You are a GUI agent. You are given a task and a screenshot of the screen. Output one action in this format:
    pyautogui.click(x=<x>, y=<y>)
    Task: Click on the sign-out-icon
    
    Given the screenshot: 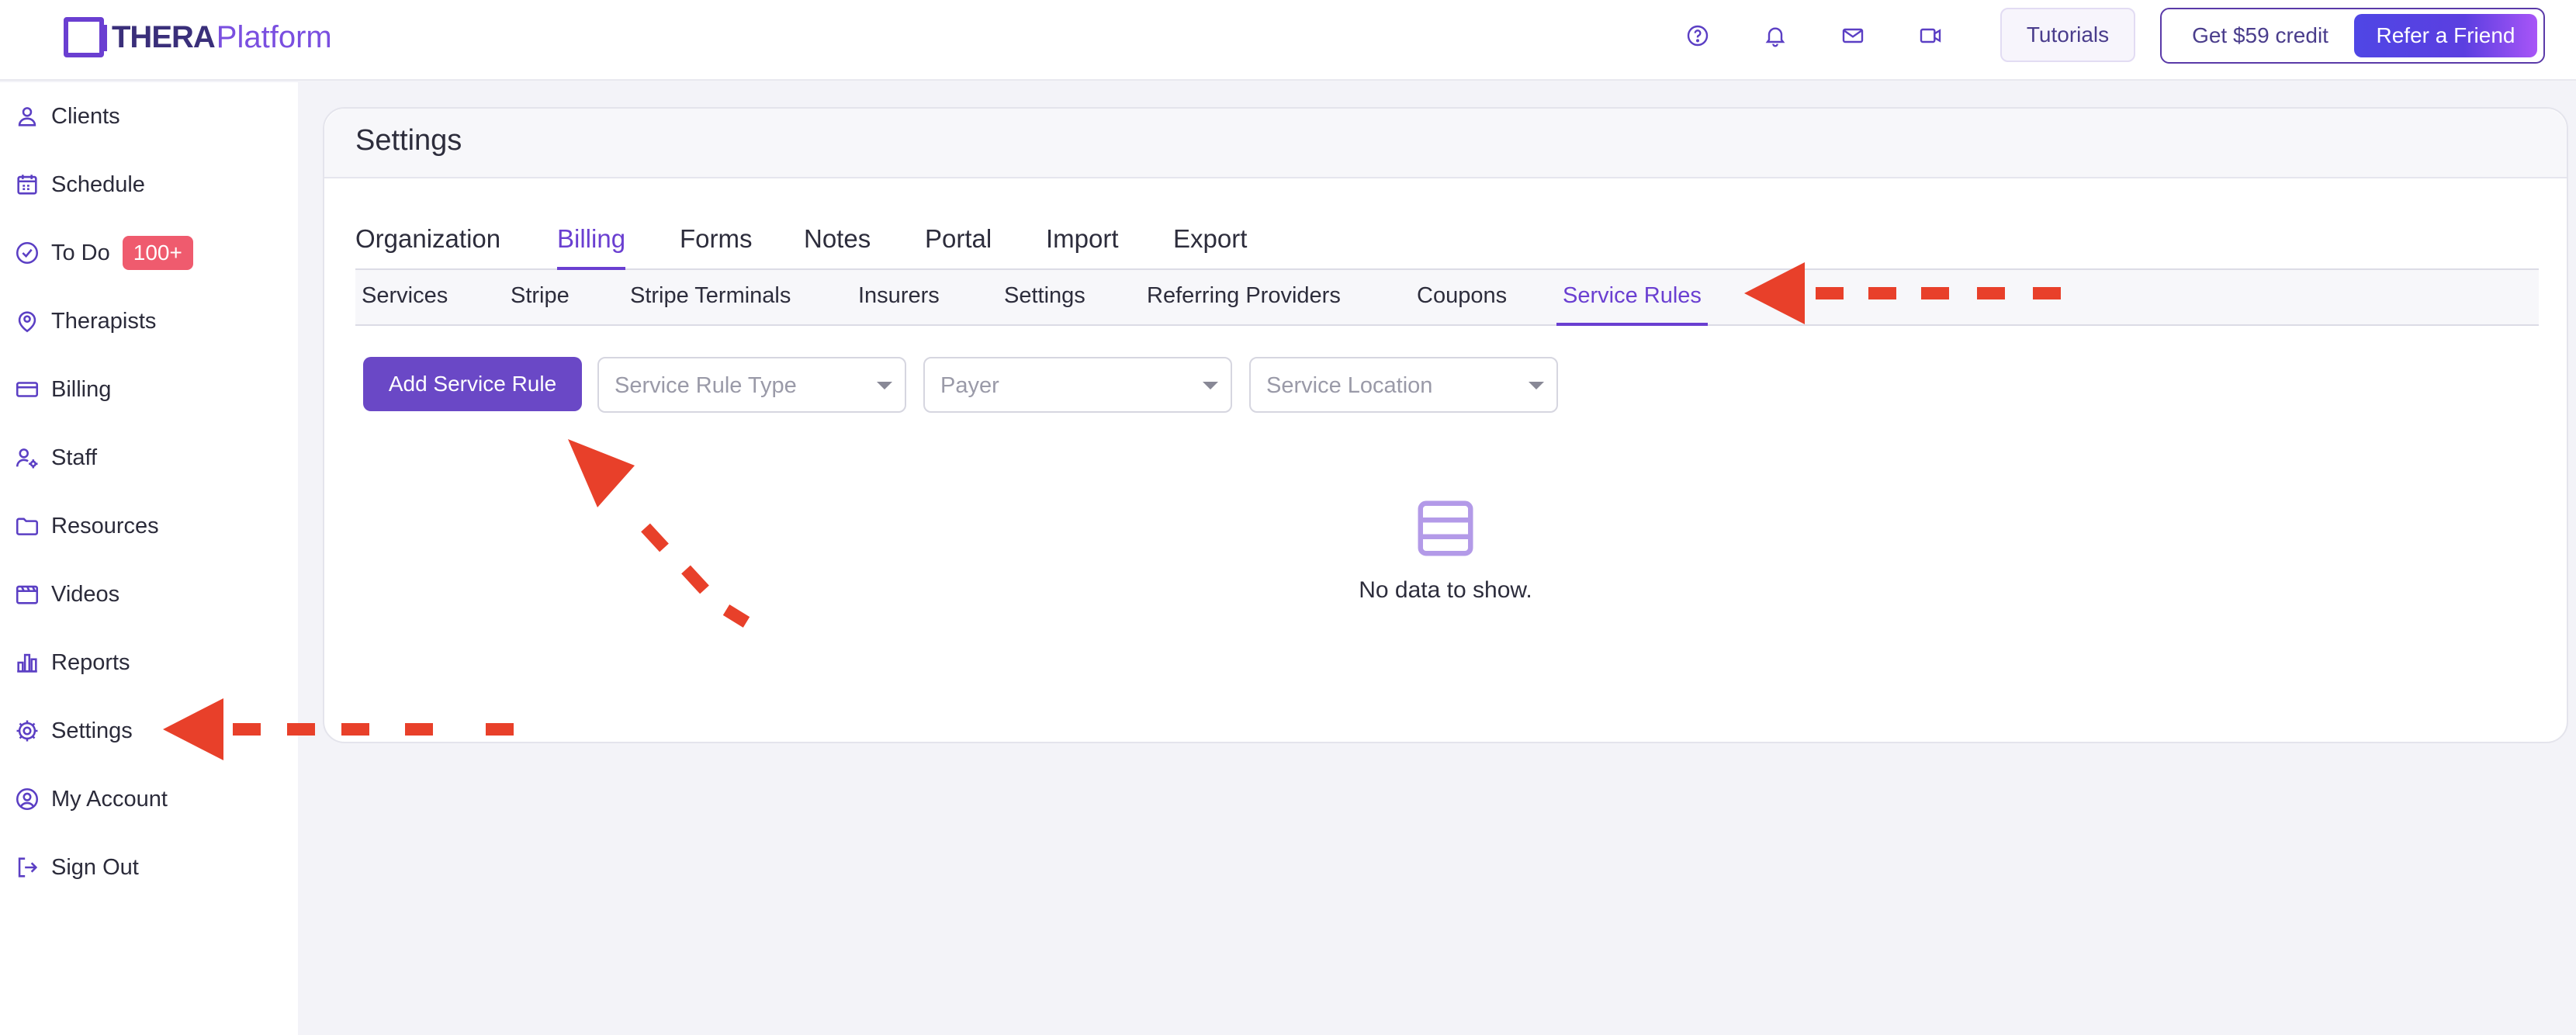 What is the action you would take?
    pyautogui.click(x=28, y=867)
    